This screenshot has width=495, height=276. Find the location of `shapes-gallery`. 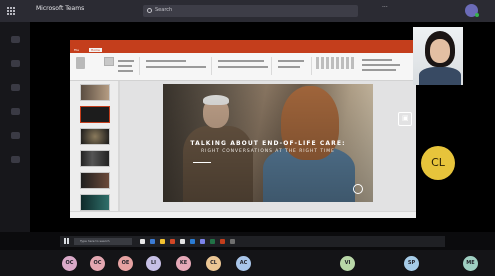

shapes-gallery is located at coordinates (335, 63).